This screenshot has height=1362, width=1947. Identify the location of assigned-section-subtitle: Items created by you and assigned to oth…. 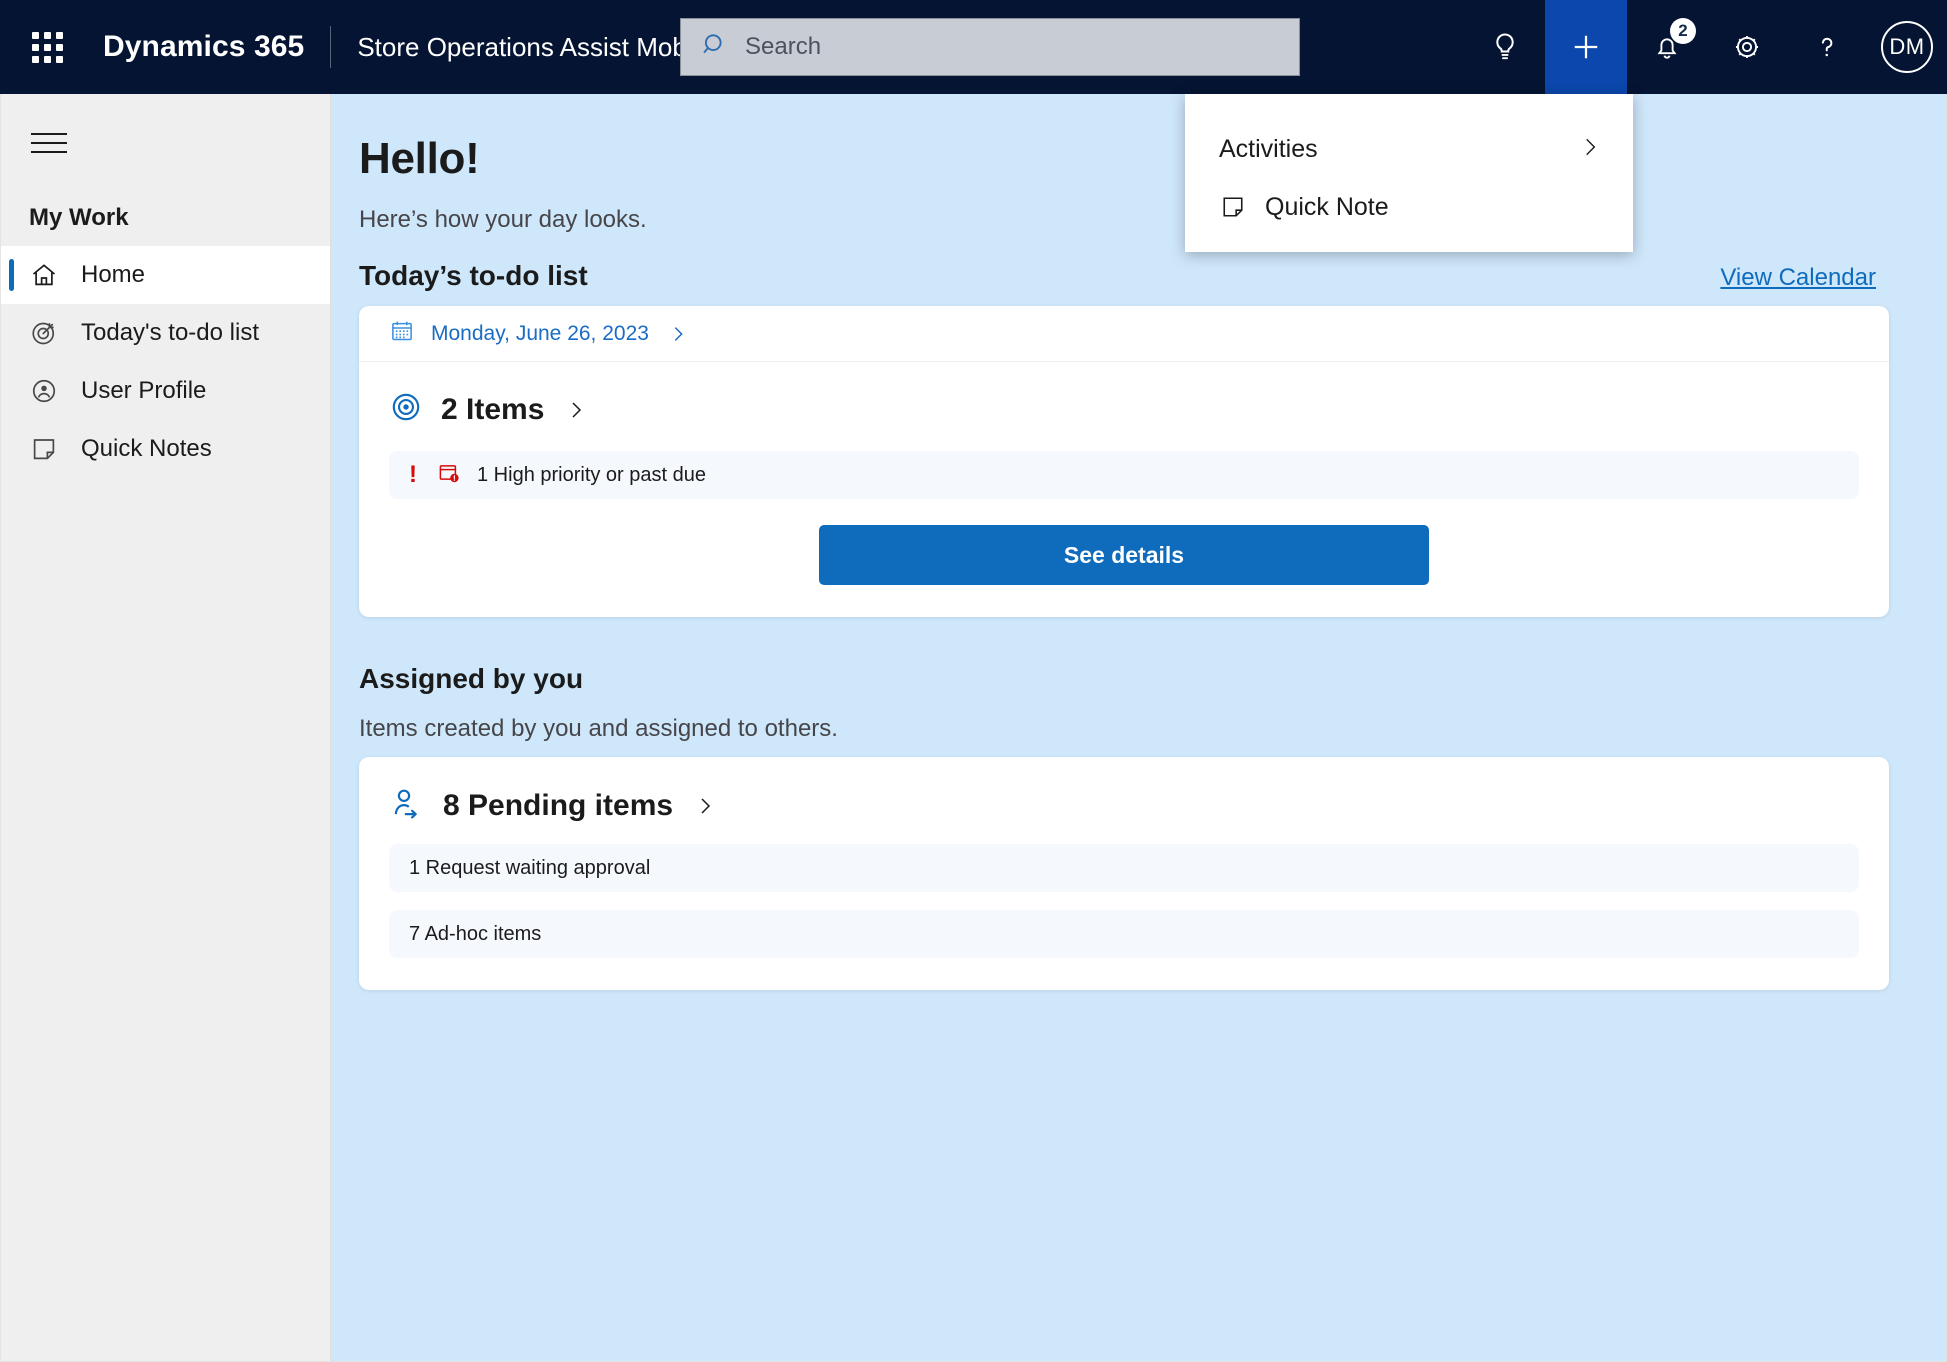
(598, 728).